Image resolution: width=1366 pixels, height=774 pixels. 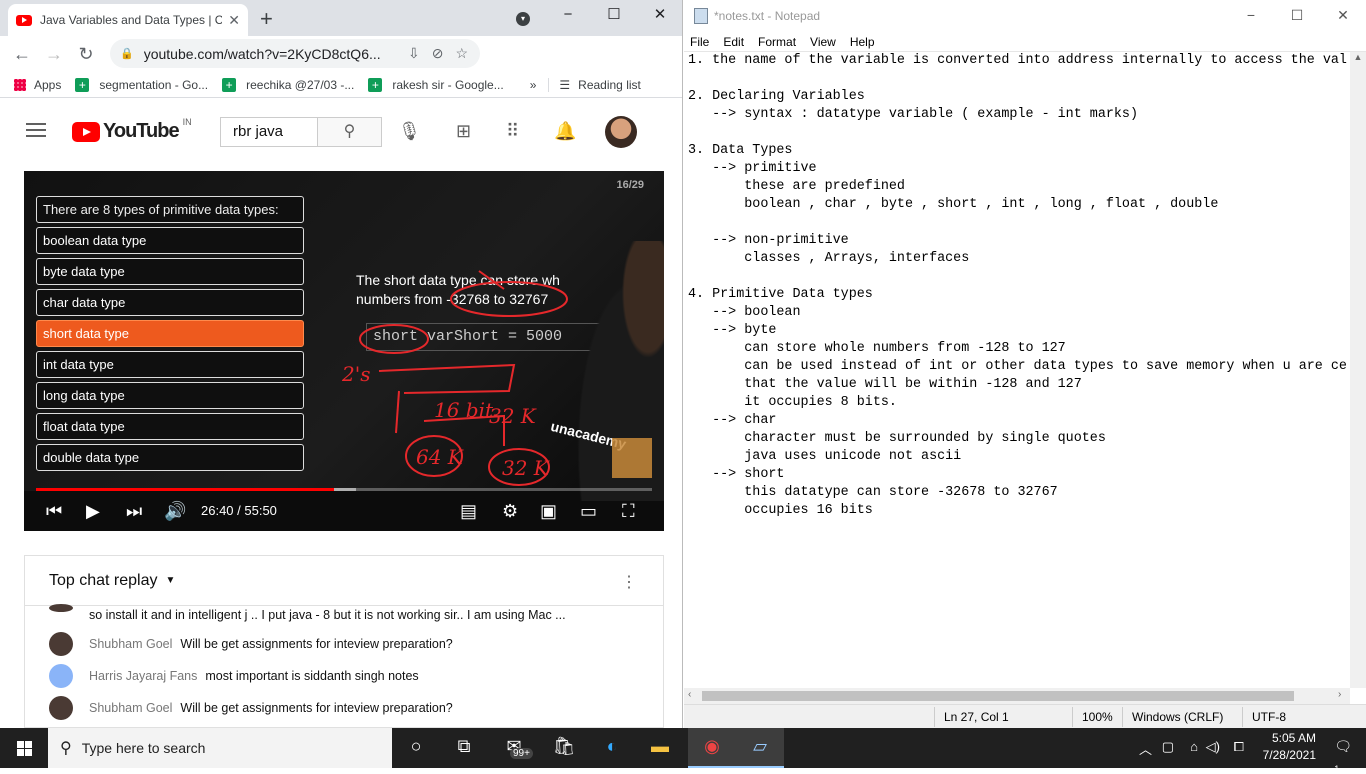 I want to click on chat-author: Harris Jayaraj Fans, so click(x=143, y=676).